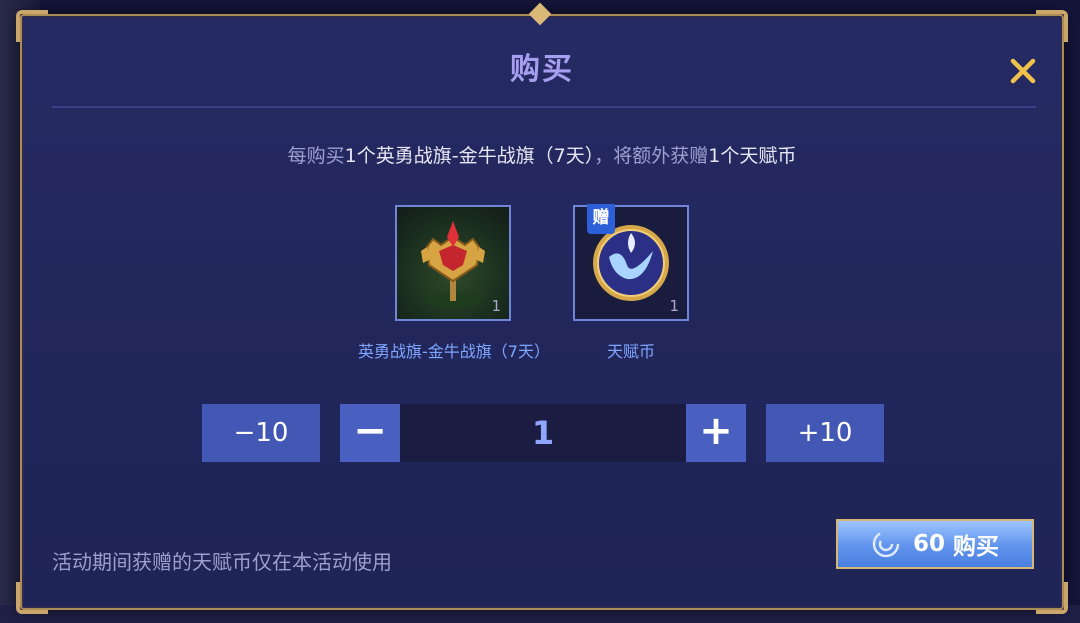  I want to click on quantity-input, so click(543, 433).